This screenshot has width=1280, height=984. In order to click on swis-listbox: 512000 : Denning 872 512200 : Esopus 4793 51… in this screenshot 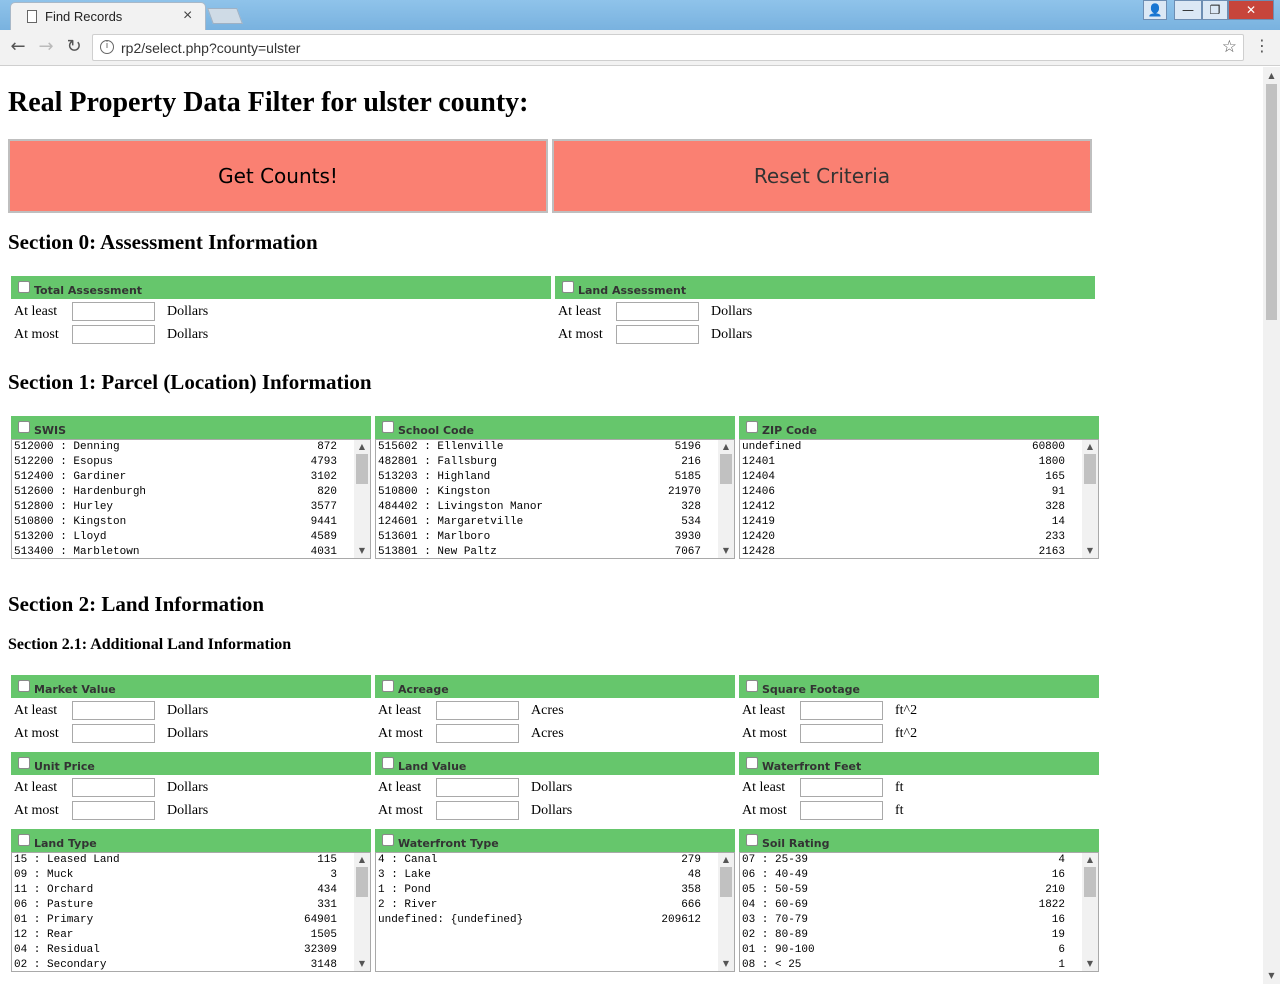, I will do `click(191, 499)`.